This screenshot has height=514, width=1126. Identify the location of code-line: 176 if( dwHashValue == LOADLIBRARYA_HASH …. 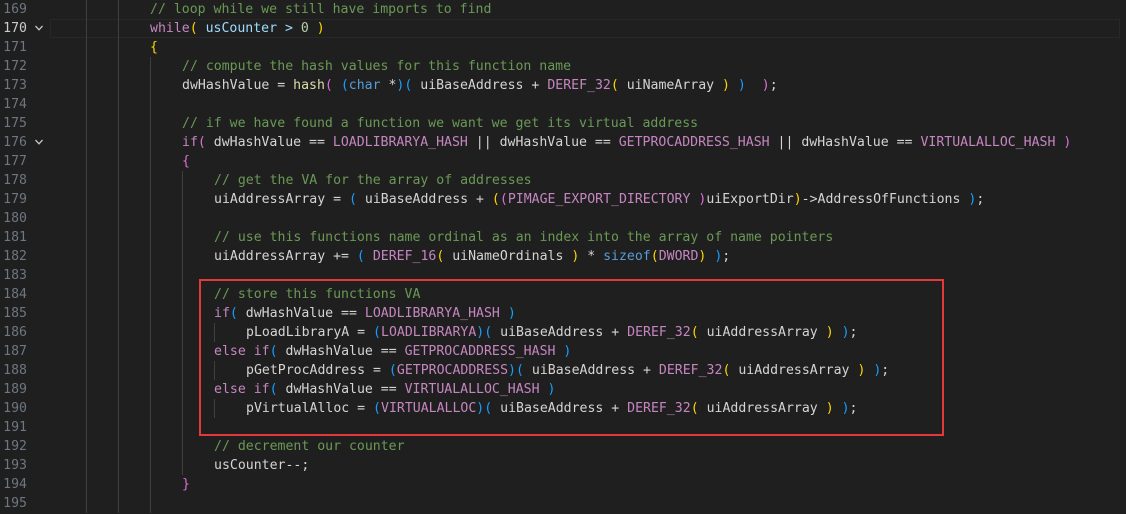
(563, 142).